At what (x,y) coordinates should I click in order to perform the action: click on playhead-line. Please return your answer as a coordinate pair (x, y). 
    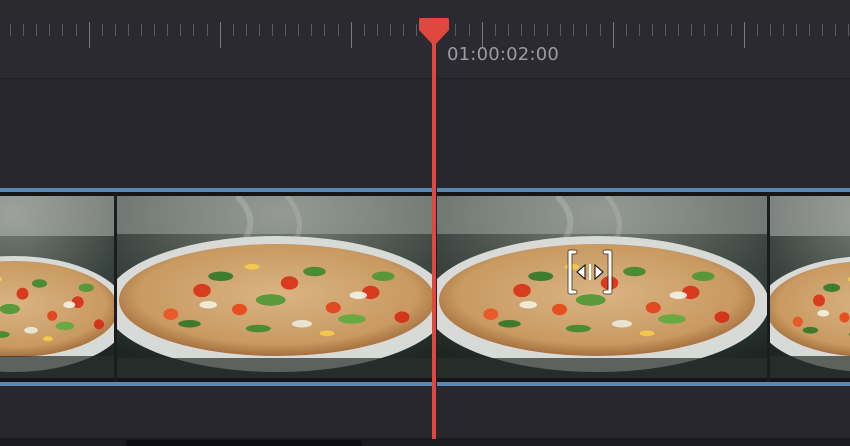
    Looking at the image, I should click on (434, 234).